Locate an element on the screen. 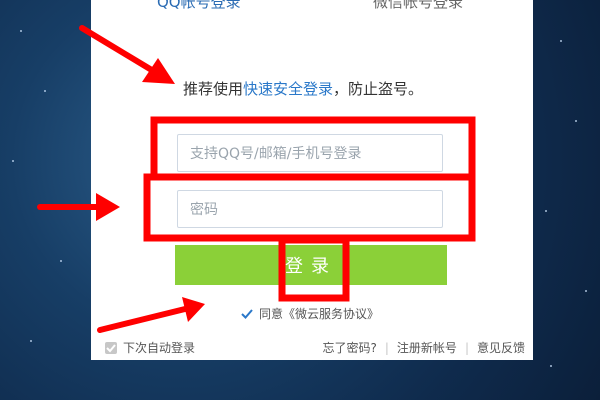 This screenshot has width=600, height=400. login-button: 登录 is located at coordinates (311, 265).